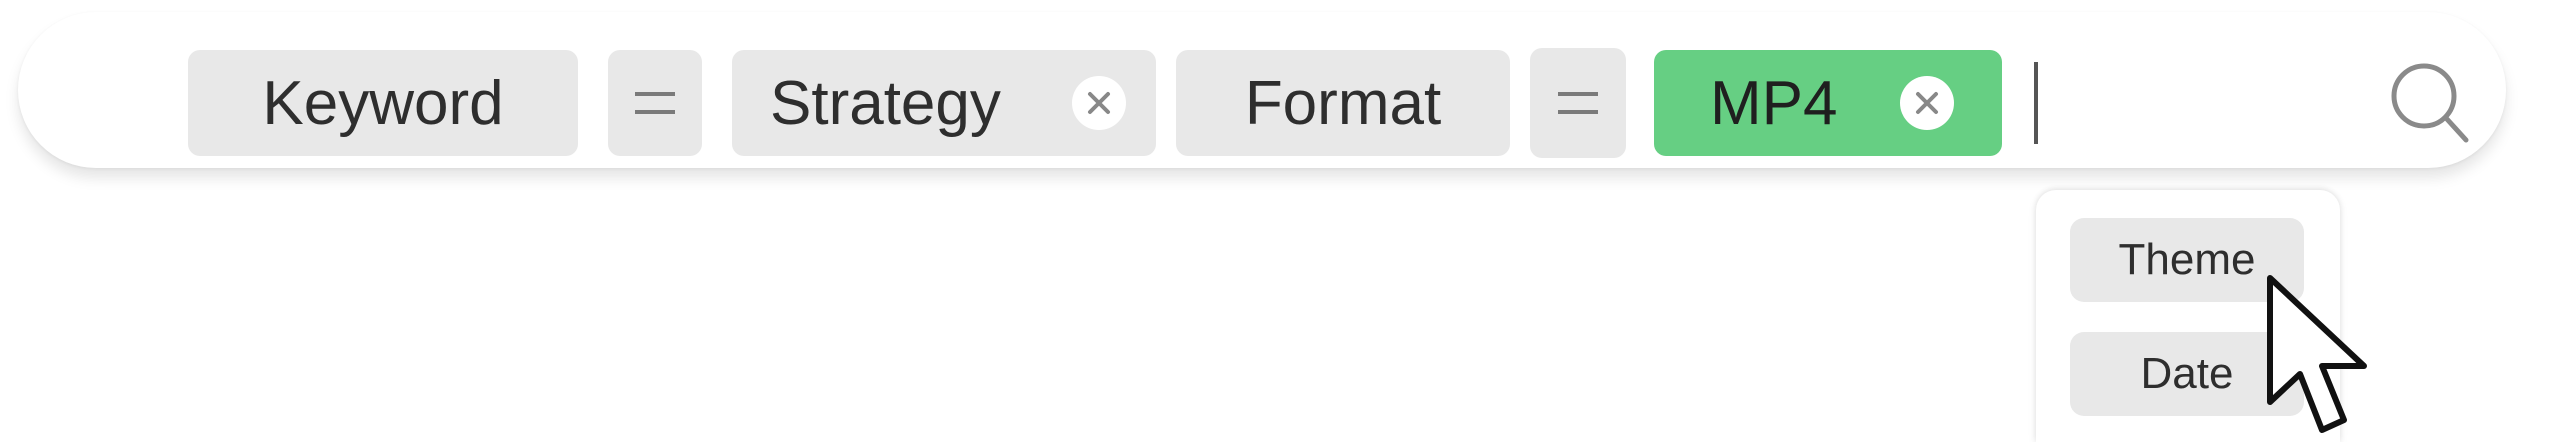 The height and width of the screenshot is (442, 2560). I want to click on filter-chip-label: Strategy, so click(885, 103).